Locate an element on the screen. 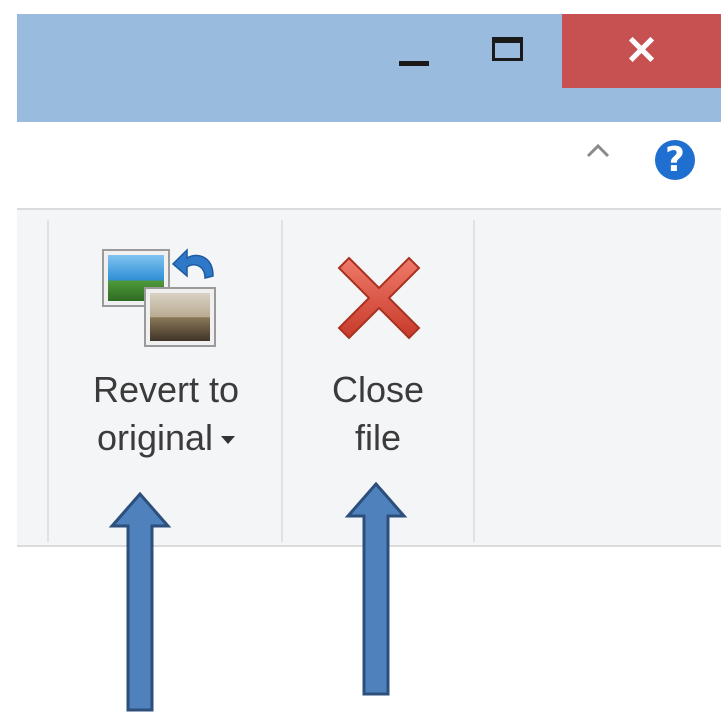 The width and height of the screenshot is (721, 712). maximize-button is located at coordinates (510, 52).